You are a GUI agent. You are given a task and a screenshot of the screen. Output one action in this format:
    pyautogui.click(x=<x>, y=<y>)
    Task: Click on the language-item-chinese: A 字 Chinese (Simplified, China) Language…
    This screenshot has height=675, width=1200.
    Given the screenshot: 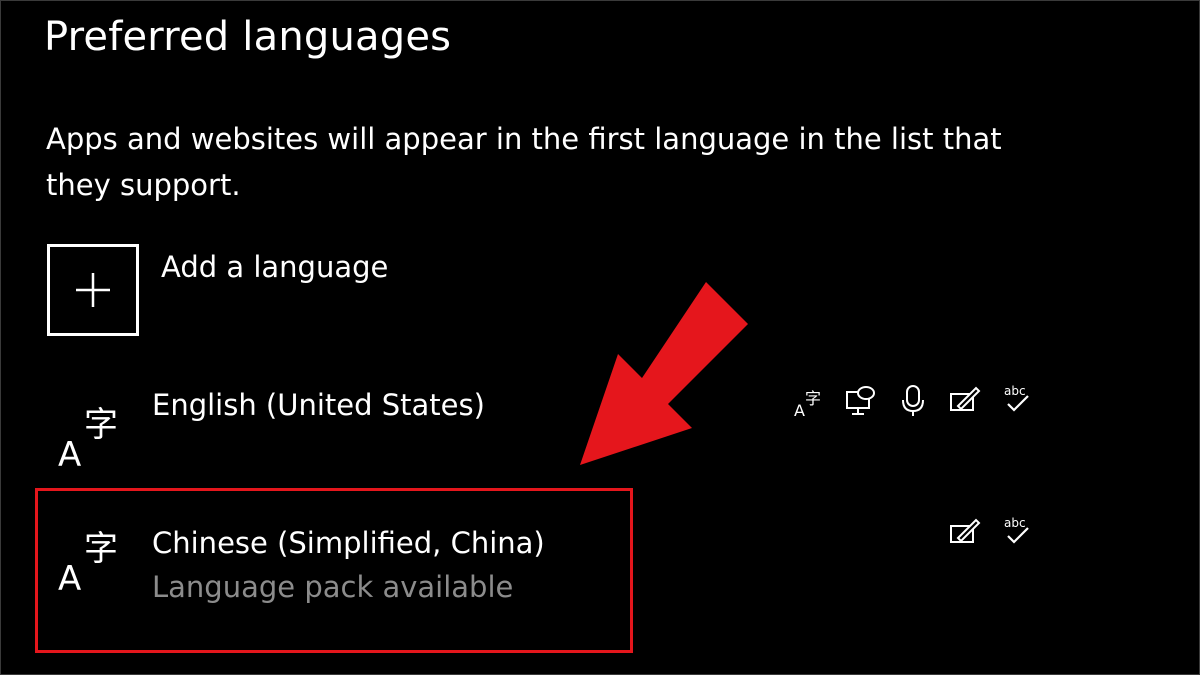 What is the action you would take?
    pyautogui.click(x=538, y=550)
    